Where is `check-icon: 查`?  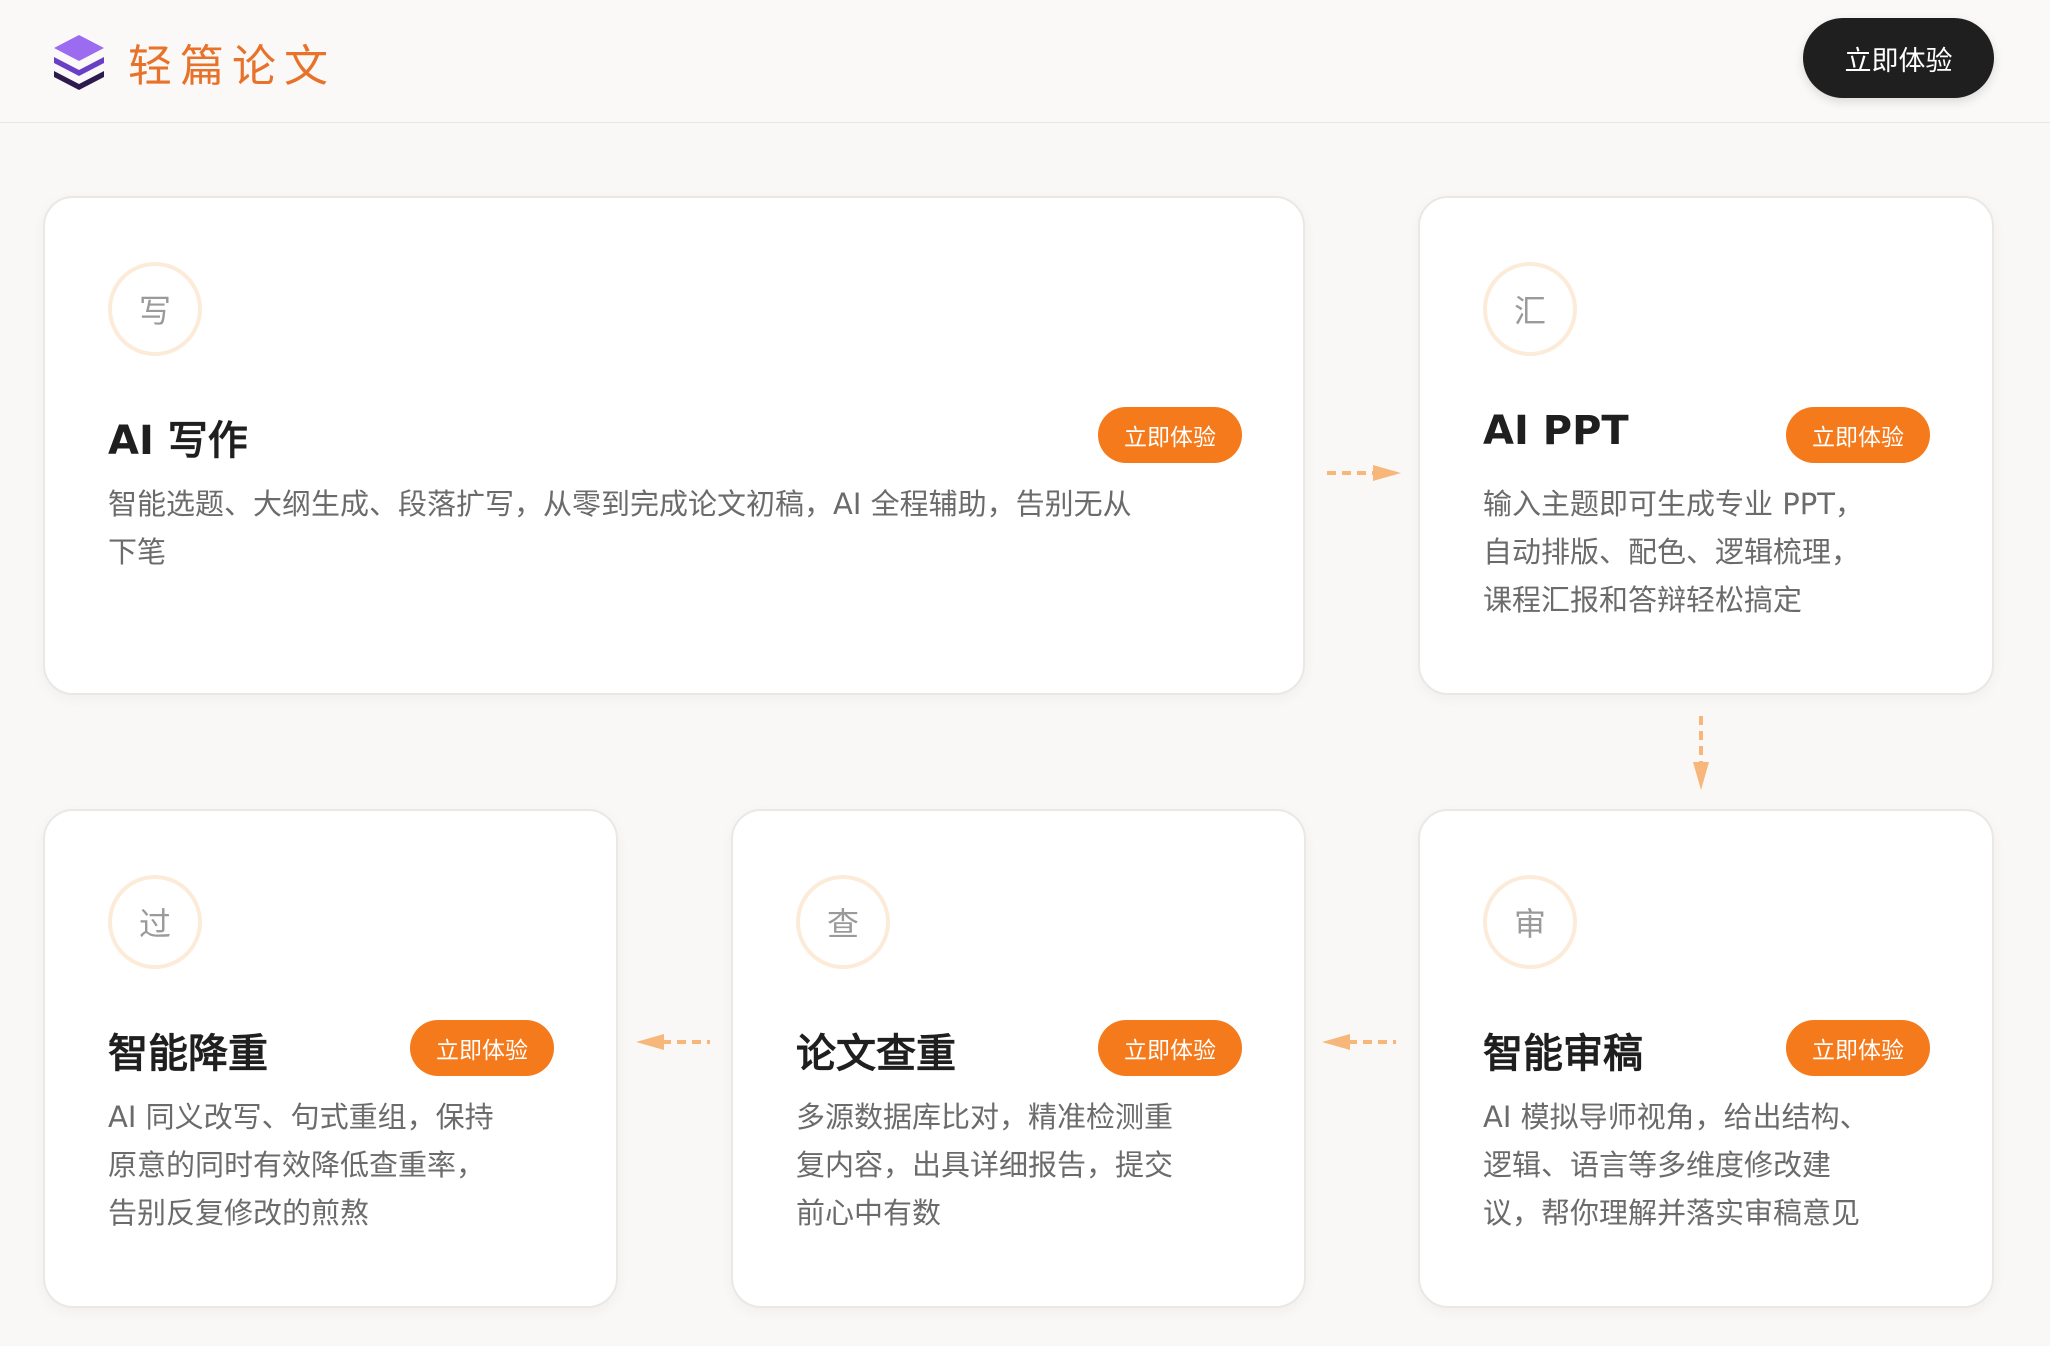
check-icon: 查 is located at coordinates (843, 922).